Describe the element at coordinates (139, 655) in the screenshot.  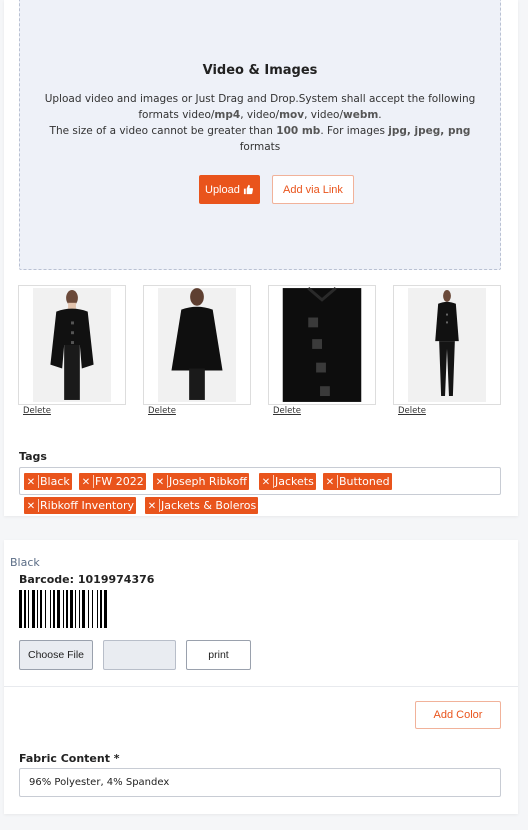
I see `file-name-field` at that location.